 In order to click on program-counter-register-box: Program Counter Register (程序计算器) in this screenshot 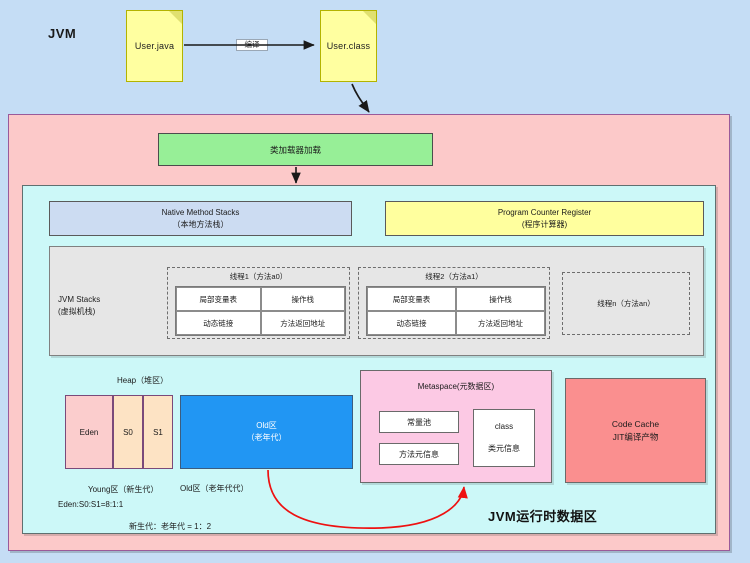, I will do `click(544, 218)`.